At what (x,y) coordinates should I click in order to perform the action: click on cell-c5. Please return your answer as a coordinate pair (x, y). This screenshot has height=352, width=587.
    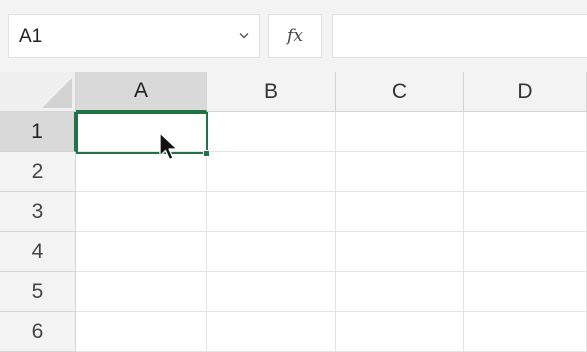
    Looking at the image, I should click on (400, 292).